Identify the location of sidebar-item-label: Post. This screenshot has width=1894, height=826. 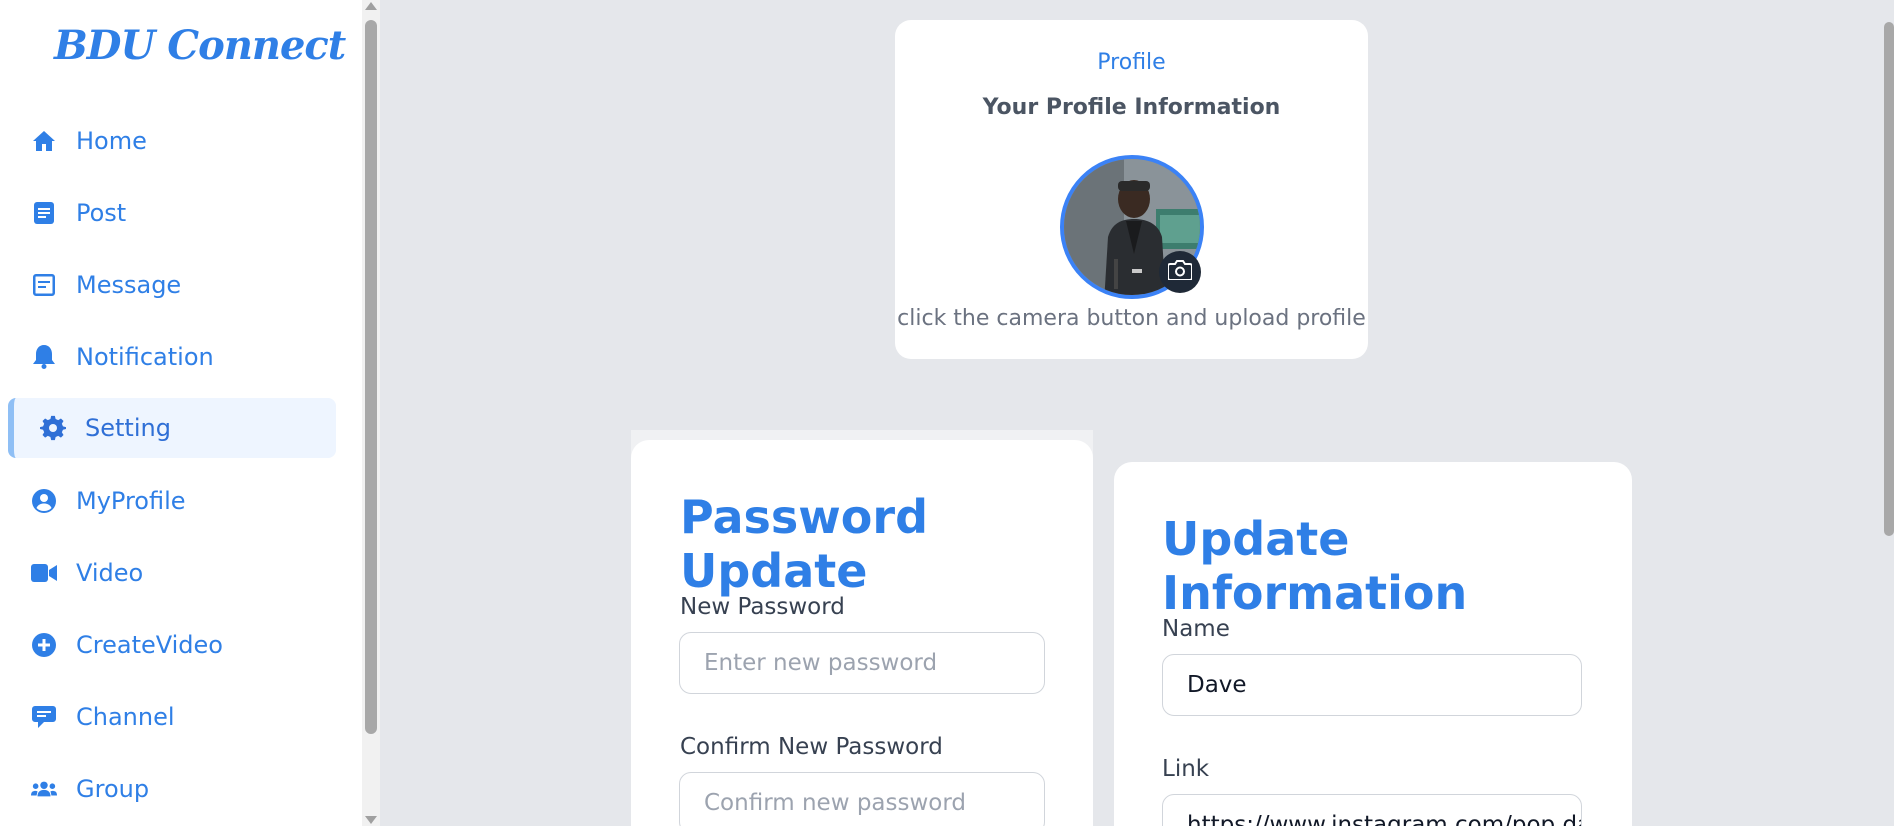
(101, 213).